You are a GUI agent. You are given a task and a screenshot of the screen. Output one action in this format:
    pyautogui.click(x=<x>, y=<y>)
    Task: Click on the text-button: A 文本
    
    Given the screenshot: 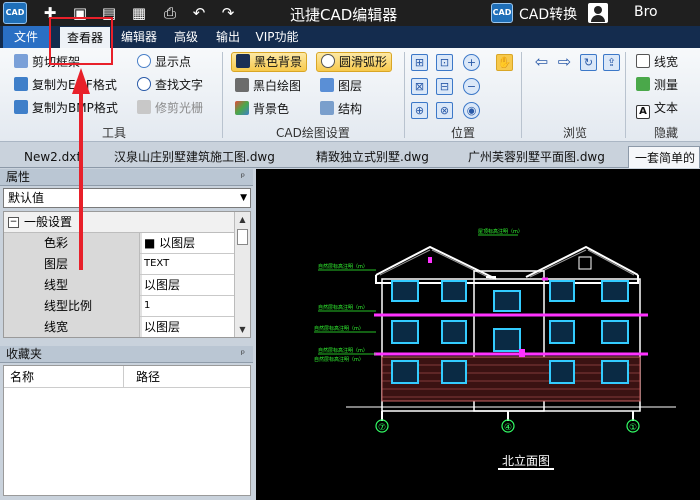 What is the action you would take?
    pyautogui.click(x=657, y=108)
    